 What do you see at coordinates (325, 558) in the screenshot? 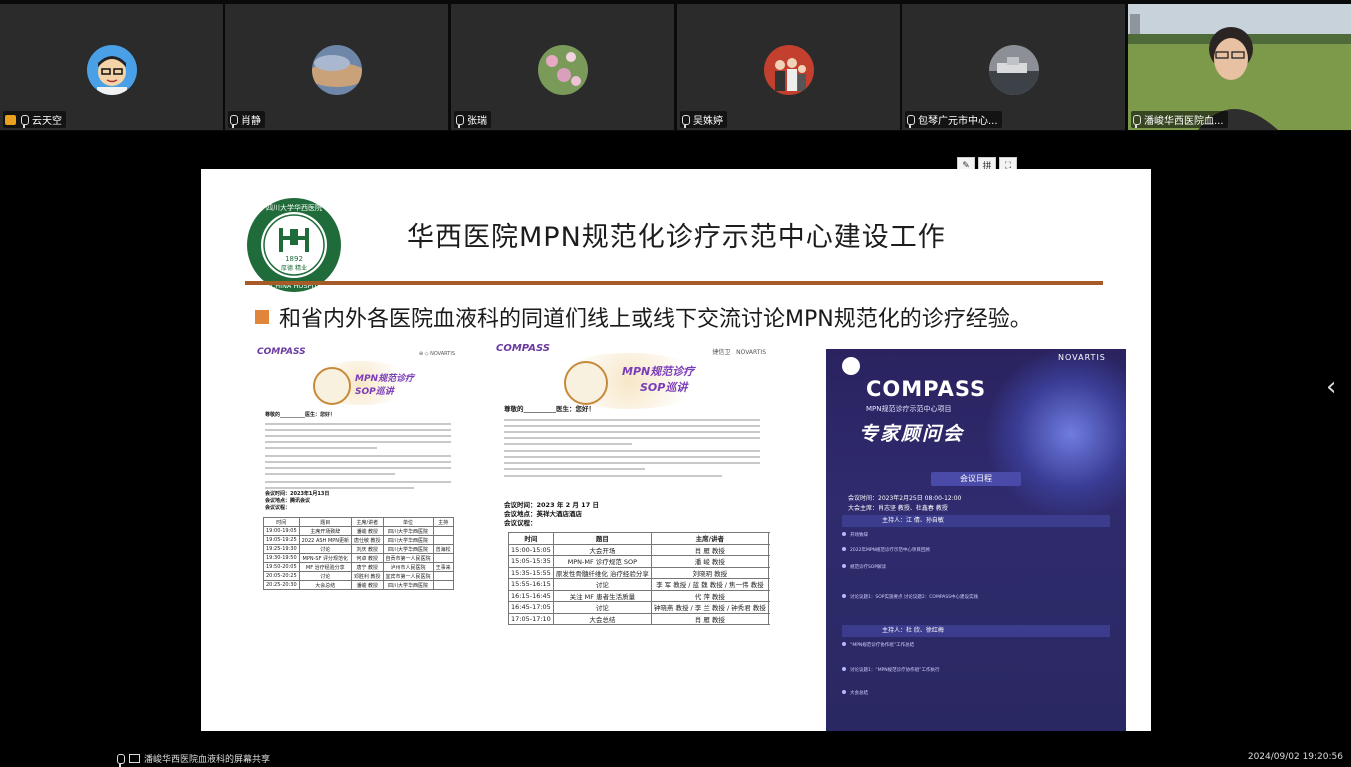
I see `table-cell: MPN-SF 评分规范化` at bounding box center [325, 558].